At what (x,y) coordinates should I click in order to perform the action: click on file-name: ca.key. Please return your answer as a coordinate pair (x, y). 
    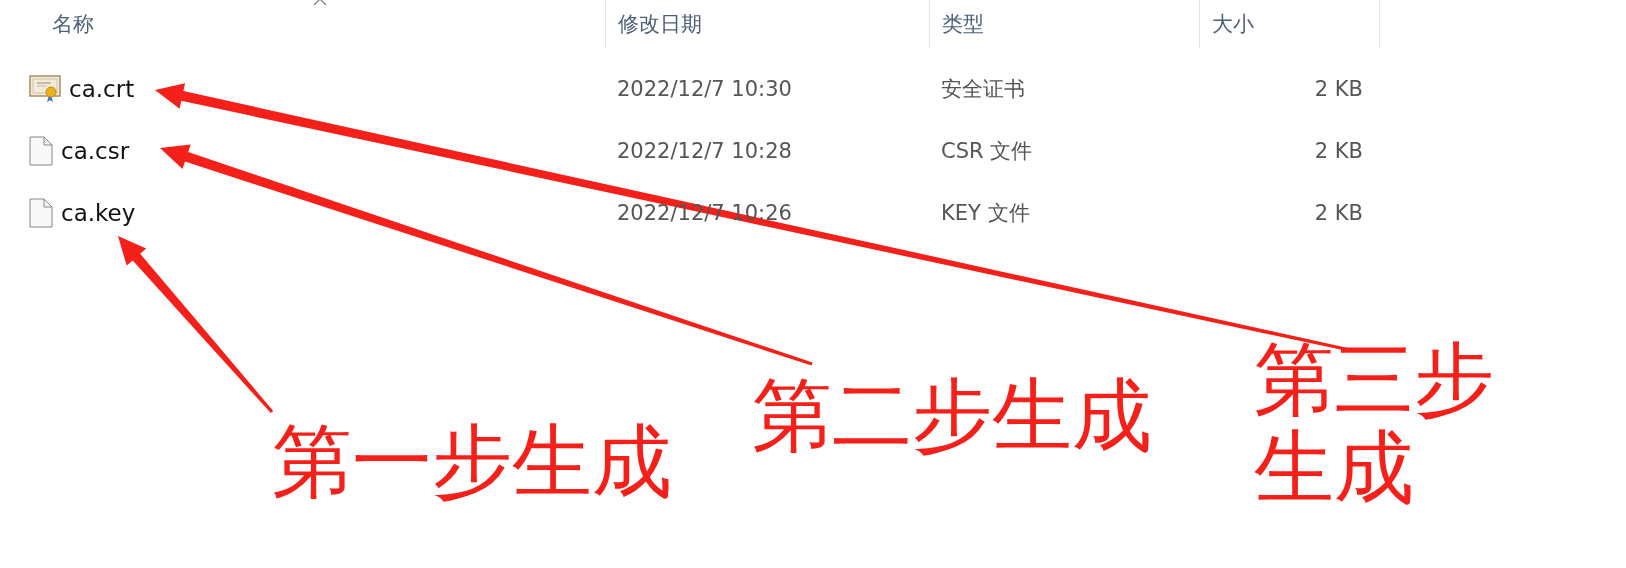
    Looking at the image, I should click on (98, 213).